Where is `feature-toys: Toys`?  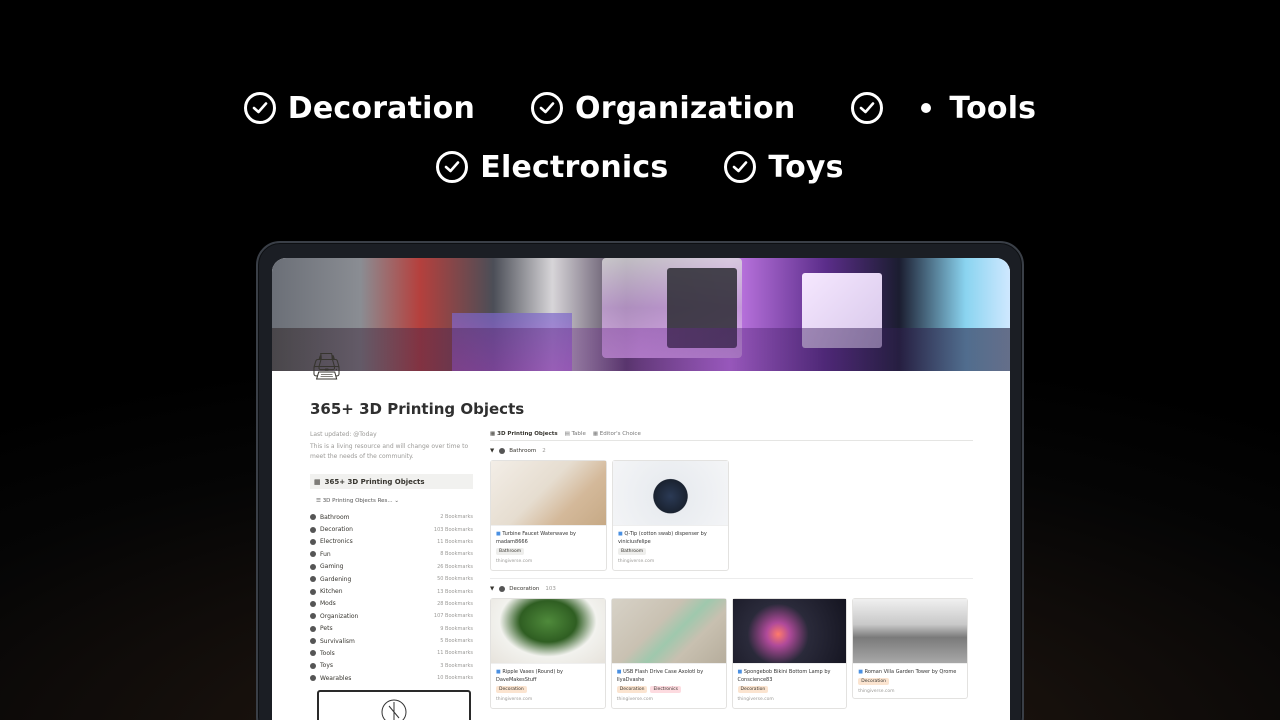
feature-toys: Toys is located at coordinates (784, 167).